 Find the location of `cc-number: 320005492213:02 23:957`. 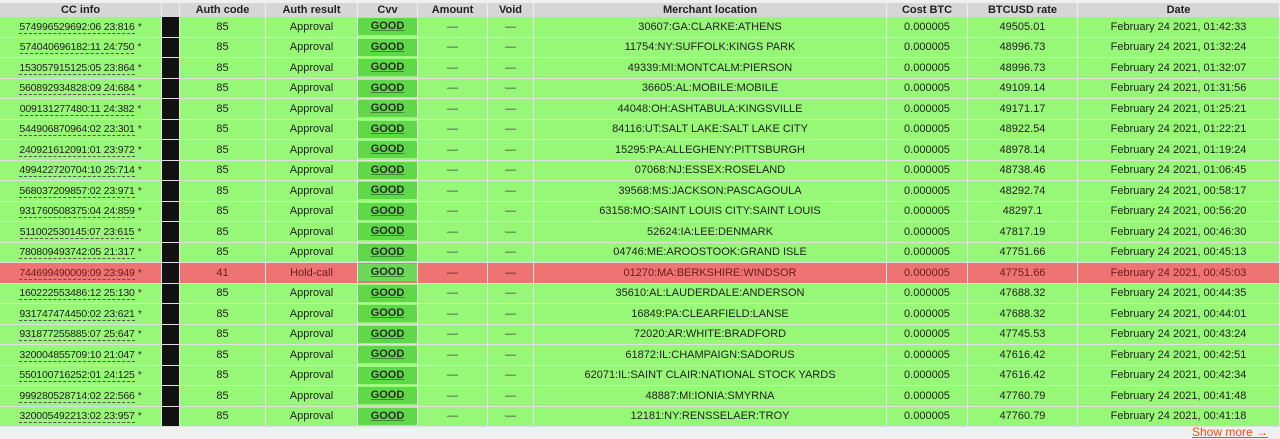

cc-number: 320005492213:02 23:957 is located at coordinates (77, 417).